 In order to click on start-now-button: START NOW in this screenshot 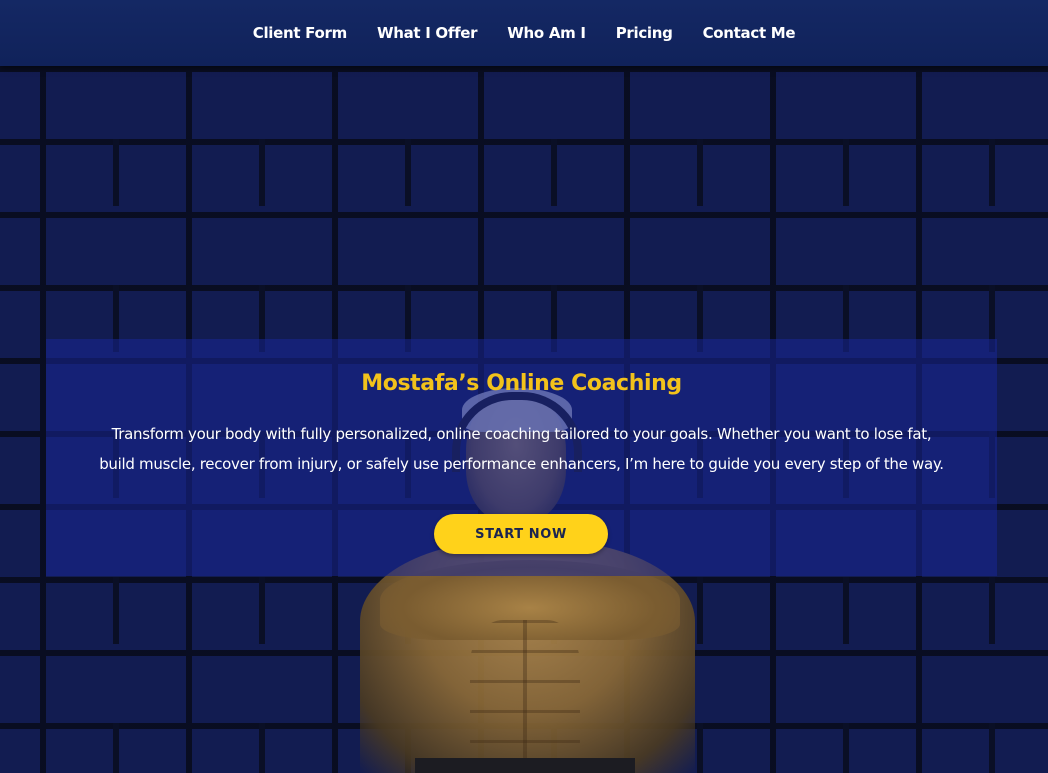, I will do `click(521, 534)`.